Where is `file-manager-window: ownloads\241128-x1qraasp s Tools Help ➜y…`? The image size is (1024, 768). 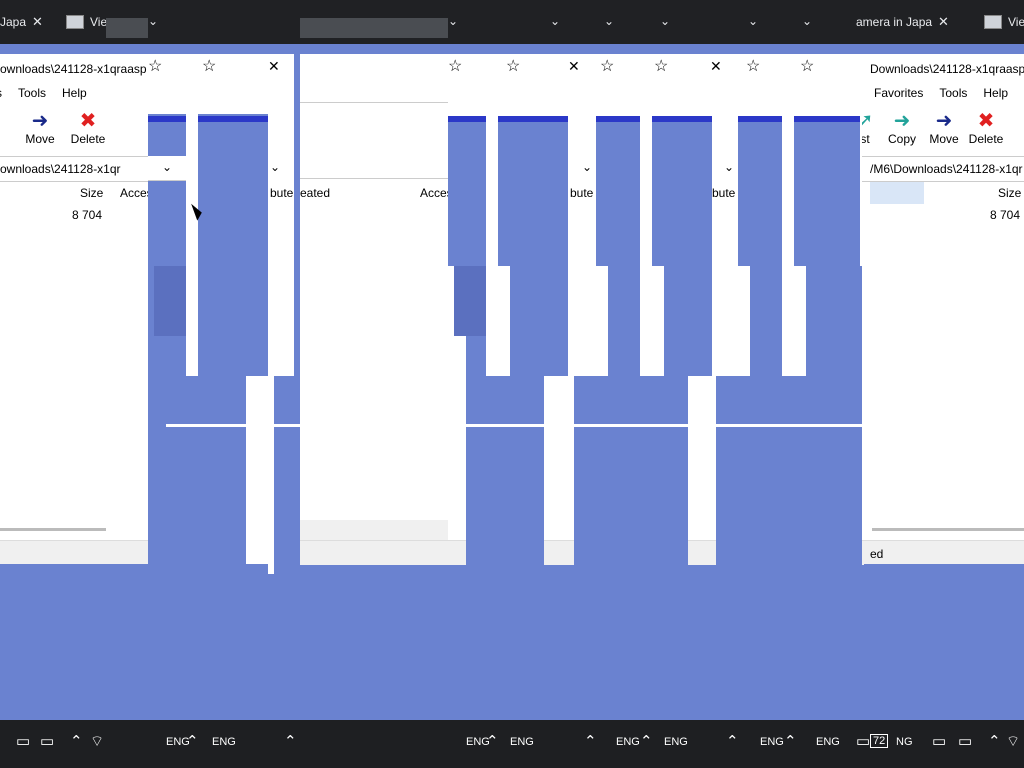
file-manager-window: ownloads\241128-x1qraasp s Tools Help ➜y… is located at coordinates (74, 309).